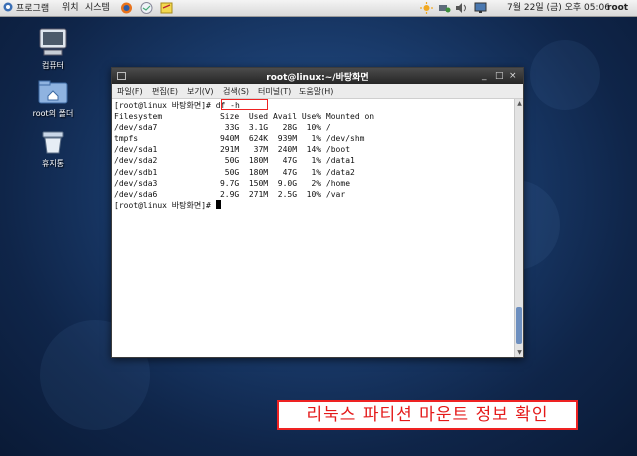 Image resolution: width=637 pixels, height=456 pixels. What do you see at coordinates (565, 75) in the screenshot?
I see `wallpaper-bokeh` at bounding box center [565, 75].